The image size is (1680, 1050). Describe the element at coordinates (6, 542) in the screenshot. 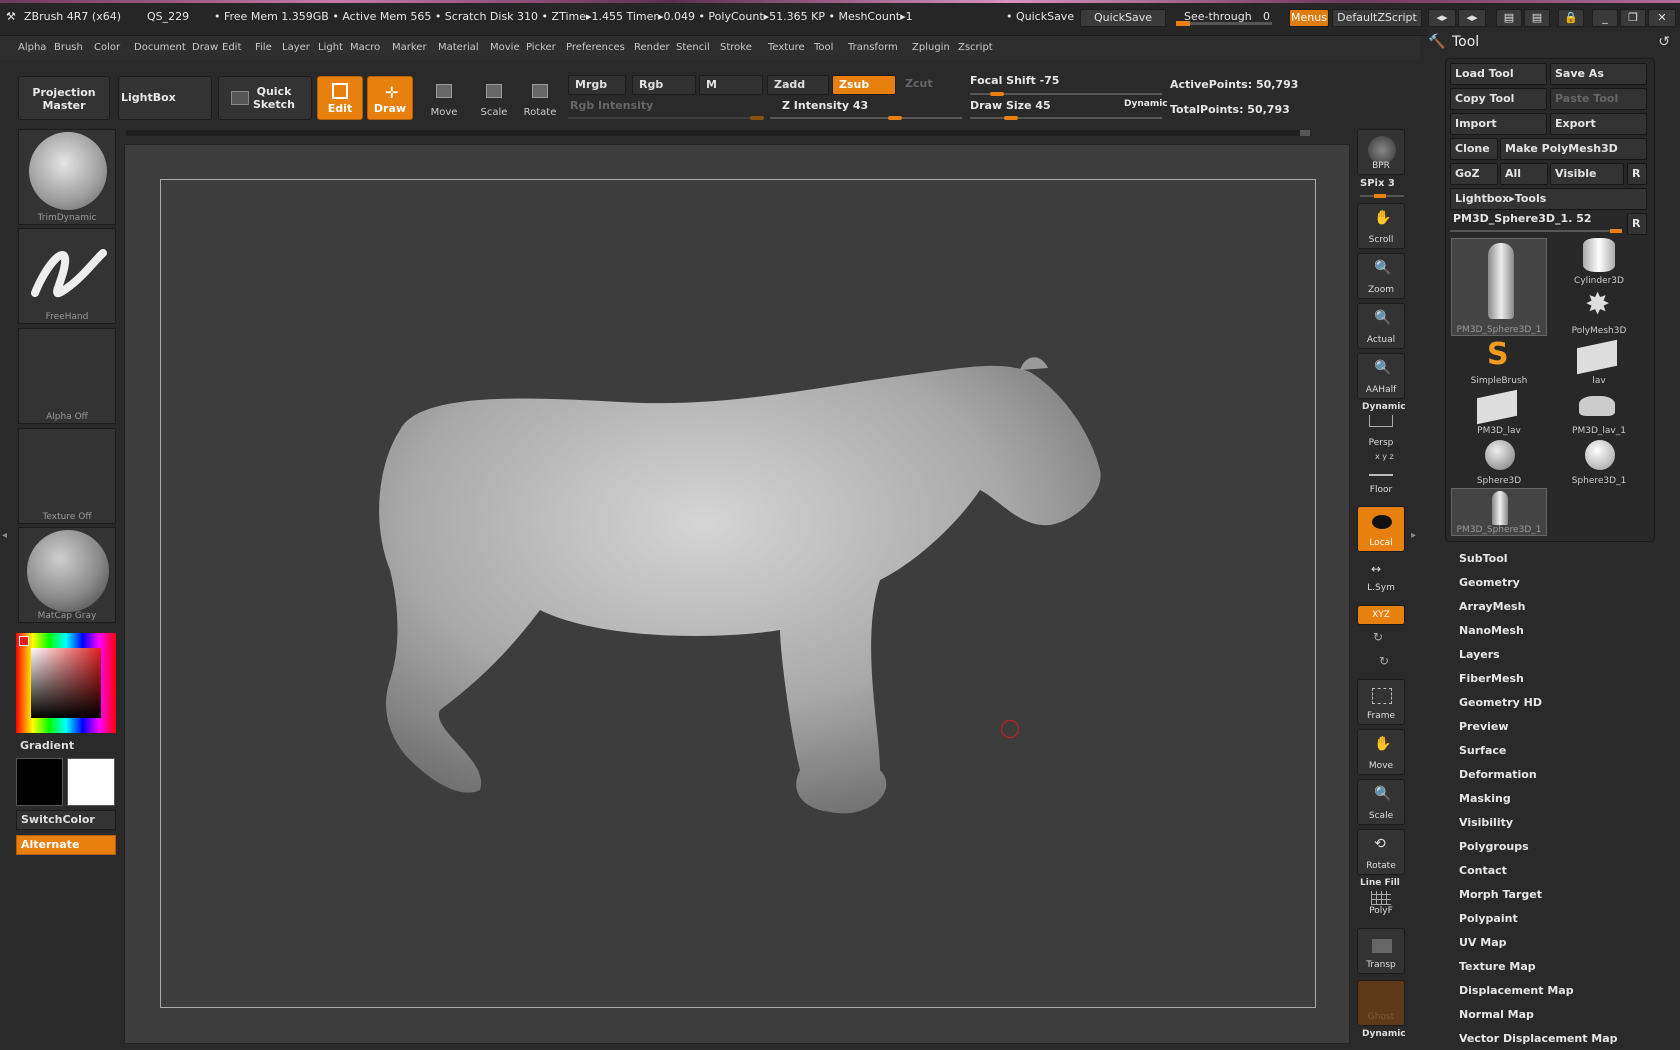

I see `left-collapse-icon: ◂` at that location.